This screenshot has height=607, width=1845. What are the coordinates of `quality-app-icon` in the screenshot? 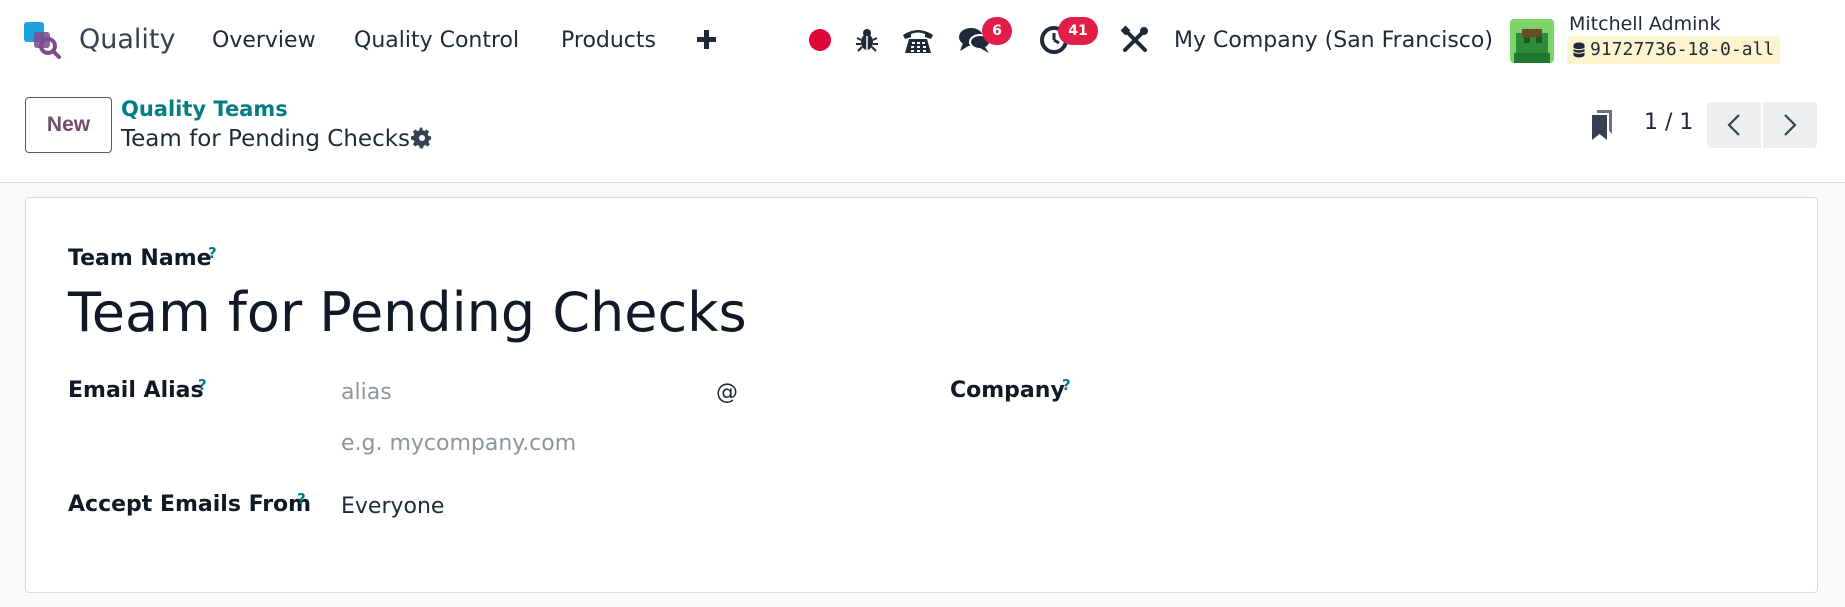 It's located at (43, 41).